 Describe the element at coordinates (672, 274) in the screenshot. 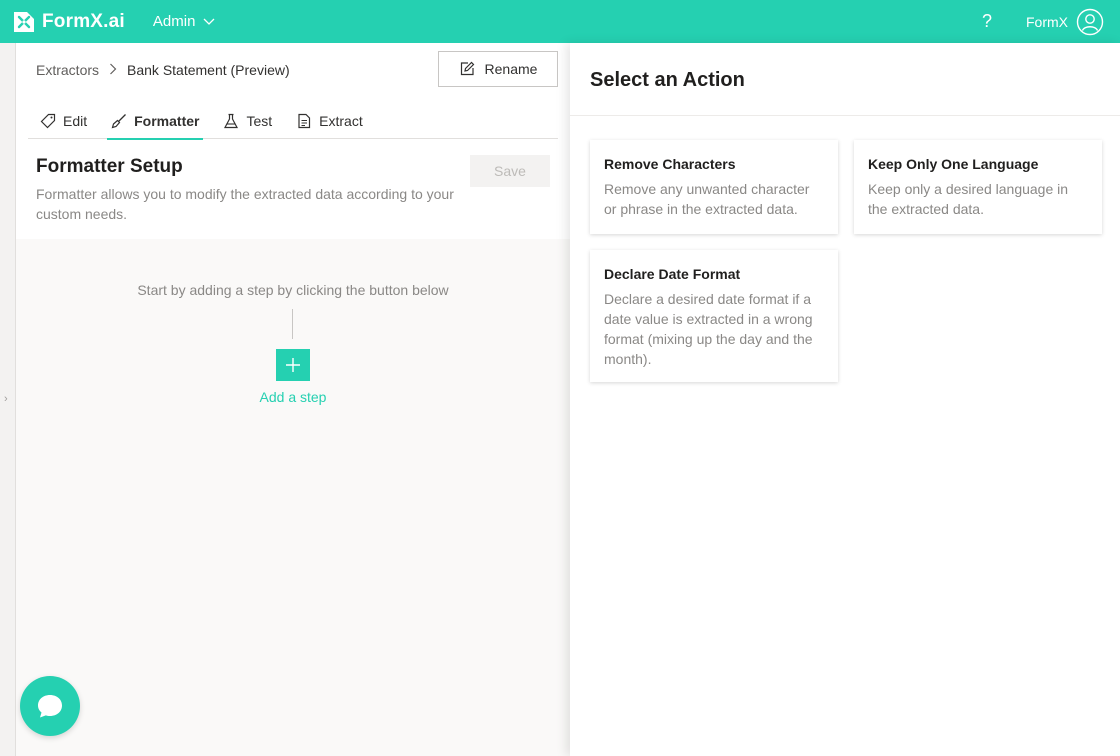

I see `action-card-title: Declare Date Format` at that location.